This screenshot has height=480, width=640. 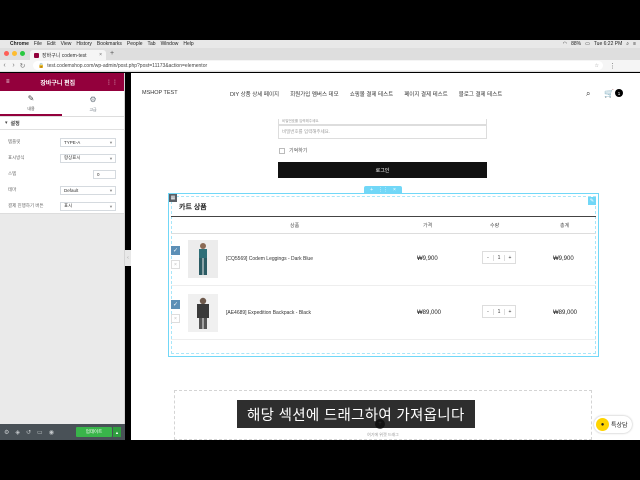 What do you see at coordinates (62, 432) in the screenshot?
I see `panel-footer: ⚙ ◈ ↺ ▭ ◉ 업데이트 ▲` at bounding box center [62, 432].